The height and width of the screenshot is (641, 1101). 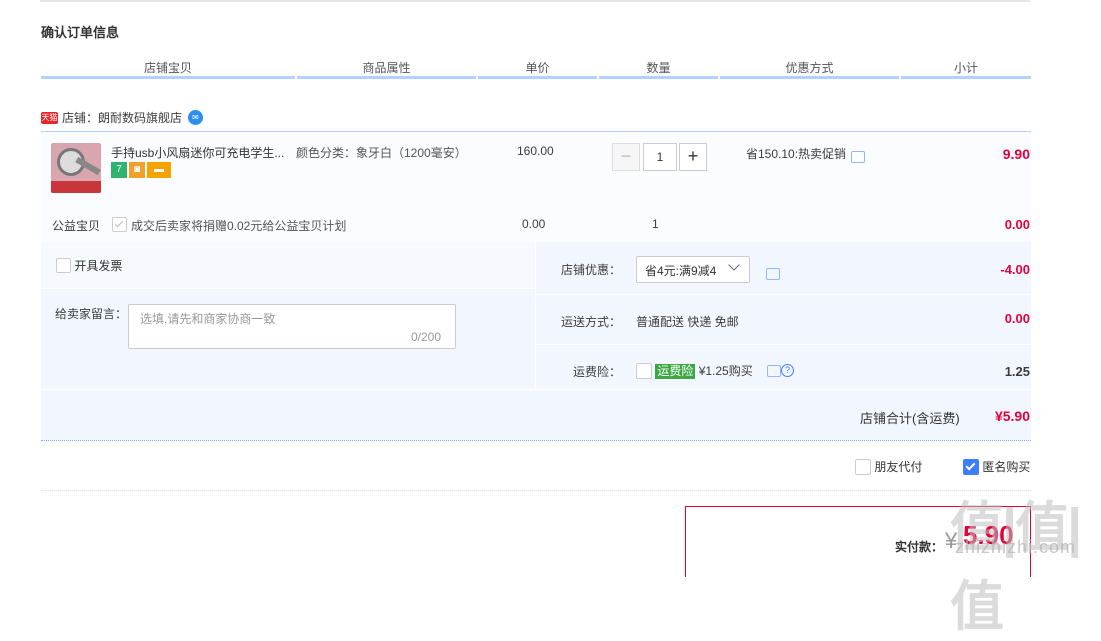 What do you see at coordinates (535, 1) in the screenshot?
I see `top-divider` at bounding box center [535, 1].